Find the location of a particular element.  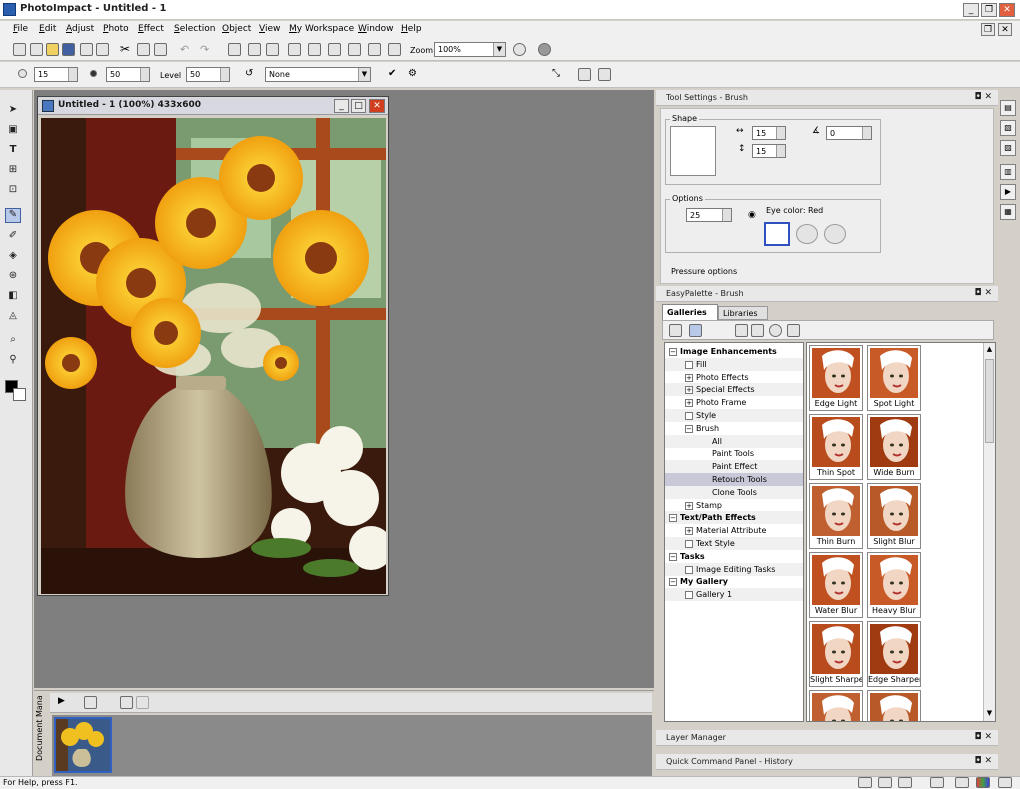

help-icon is located at coordinates (544, 49).